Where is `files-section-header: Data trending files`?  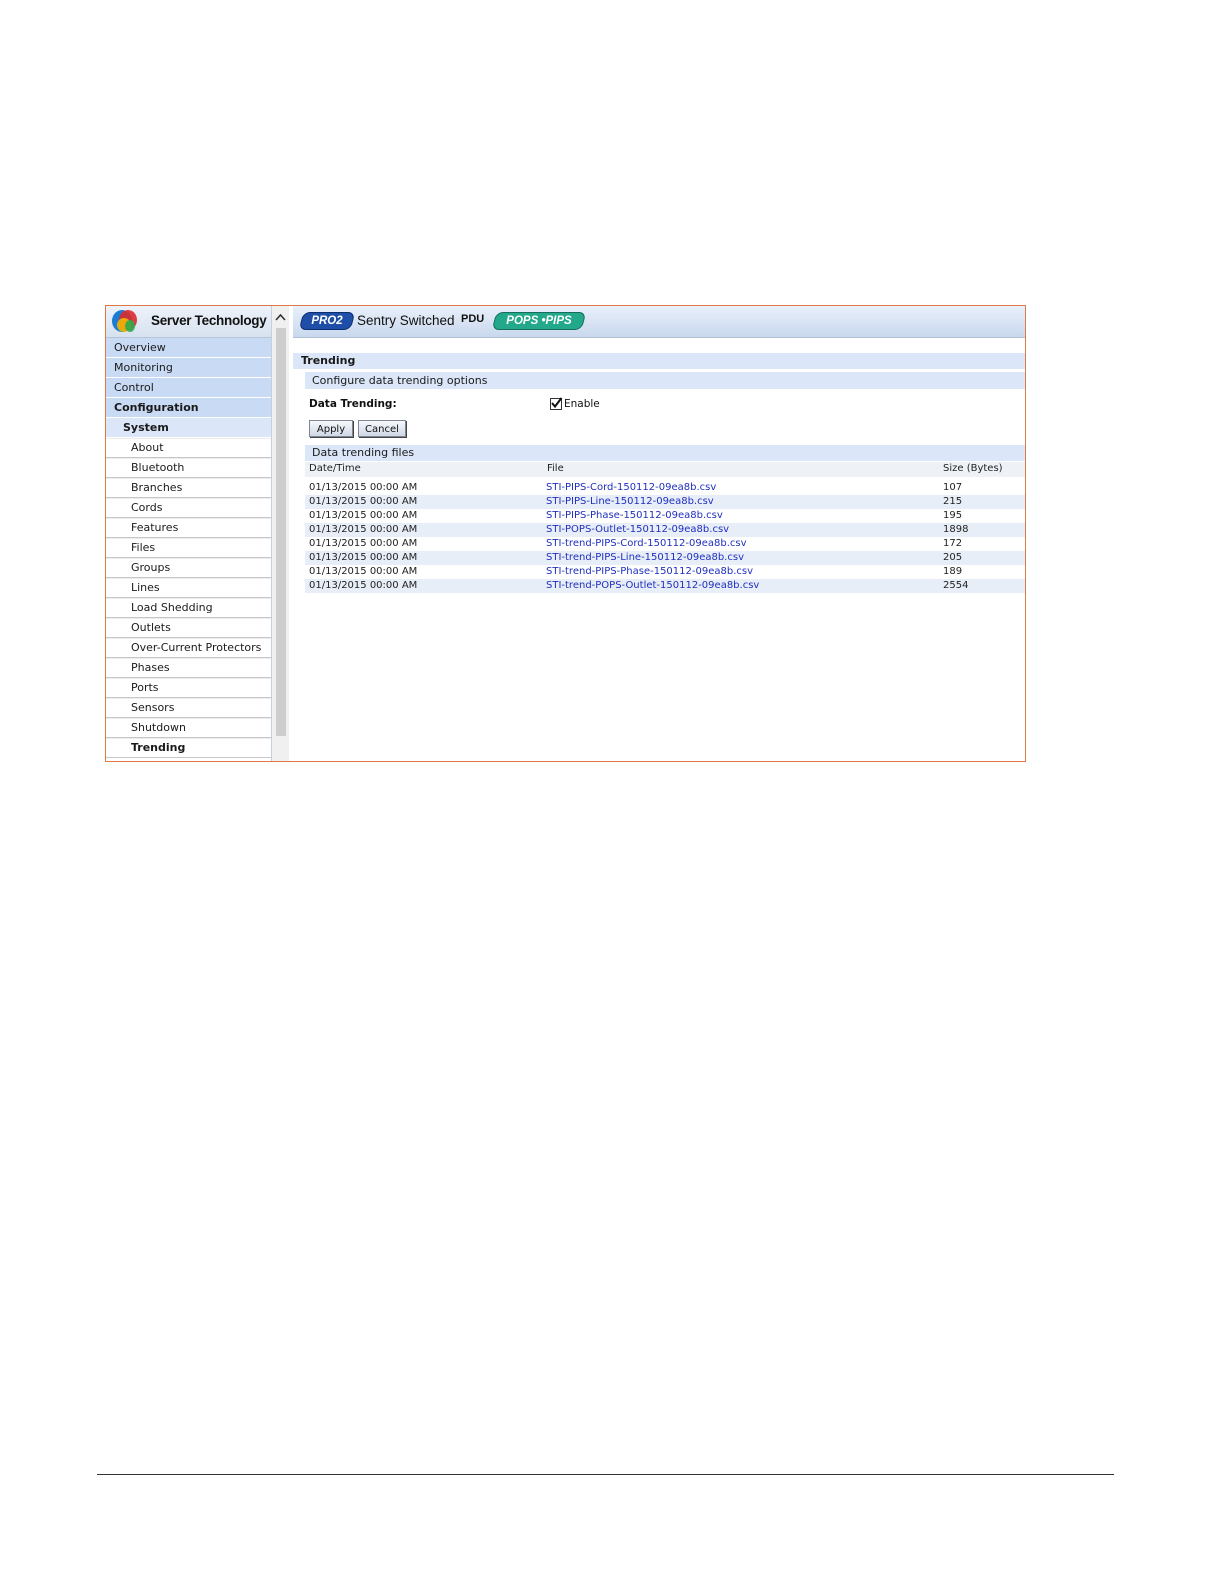 files-section-header: Data trending files is located at coordinates (665, 453).